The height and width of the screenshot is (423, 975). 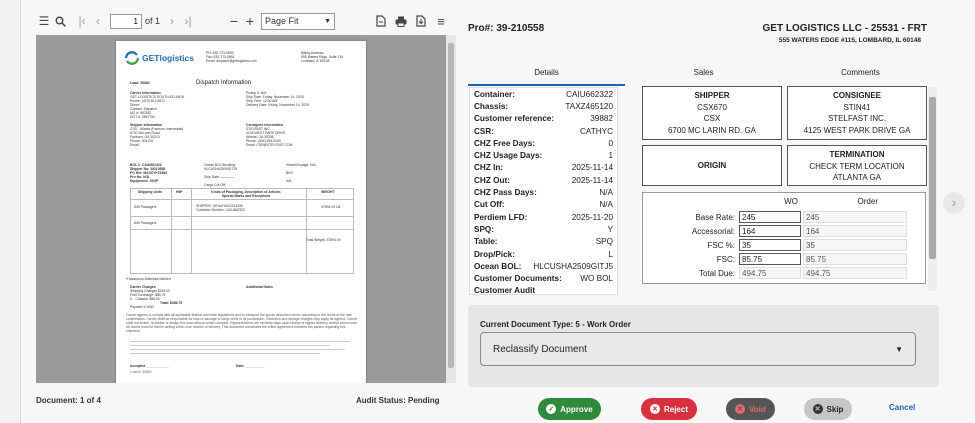 I want to click on current-document-type: Current Document Type: 5 - Work Order, so click(x=555, y=324).